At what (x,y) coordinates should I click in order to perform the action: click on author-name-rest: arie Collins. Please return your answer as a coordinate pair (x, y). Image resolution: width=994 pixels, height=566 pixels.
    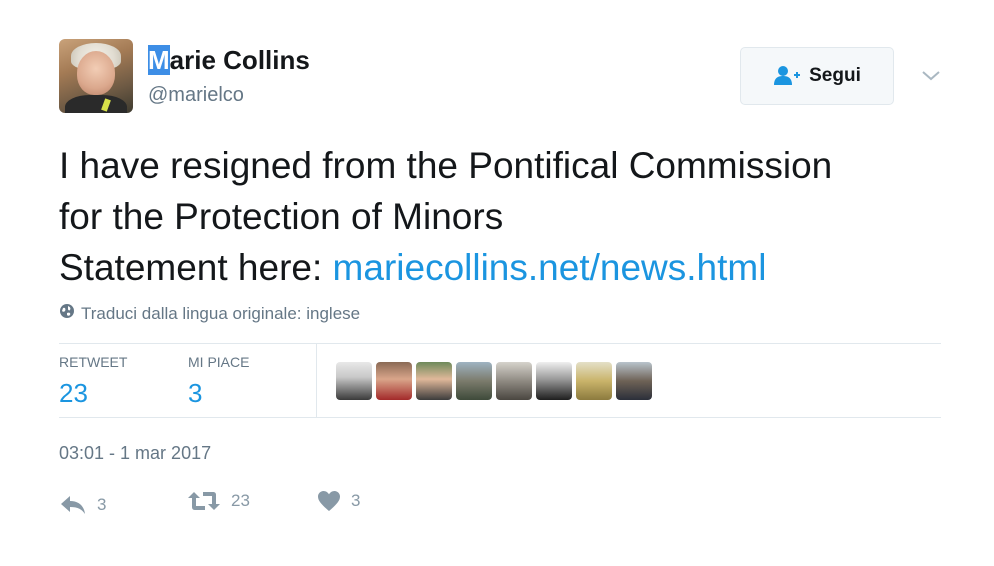
    Looking at the image, I should click on (239, 60).